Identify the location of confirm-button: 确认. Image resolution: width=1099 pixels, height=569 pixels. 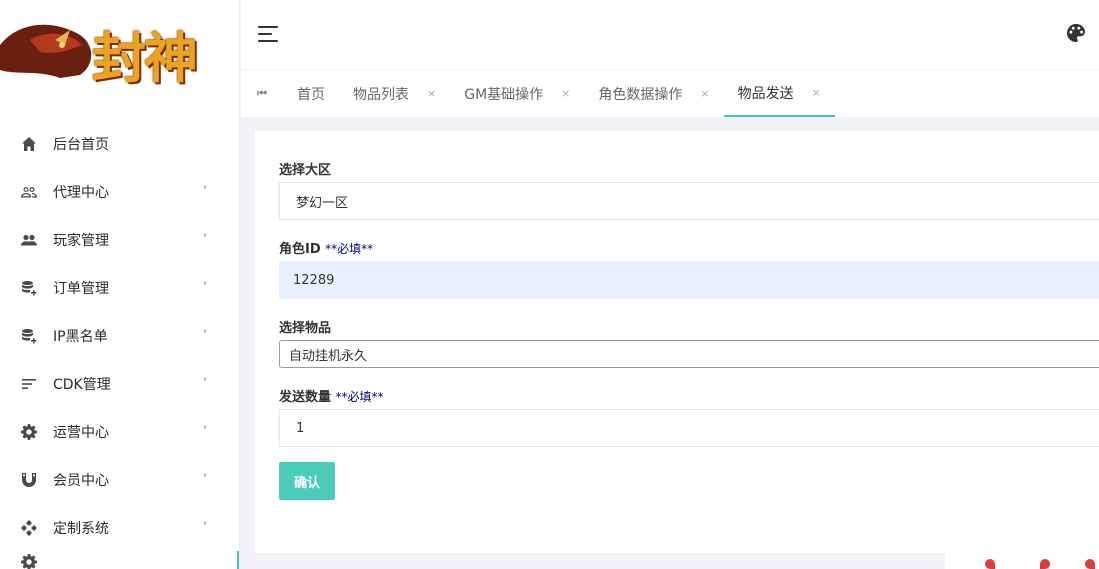
(307, 481).